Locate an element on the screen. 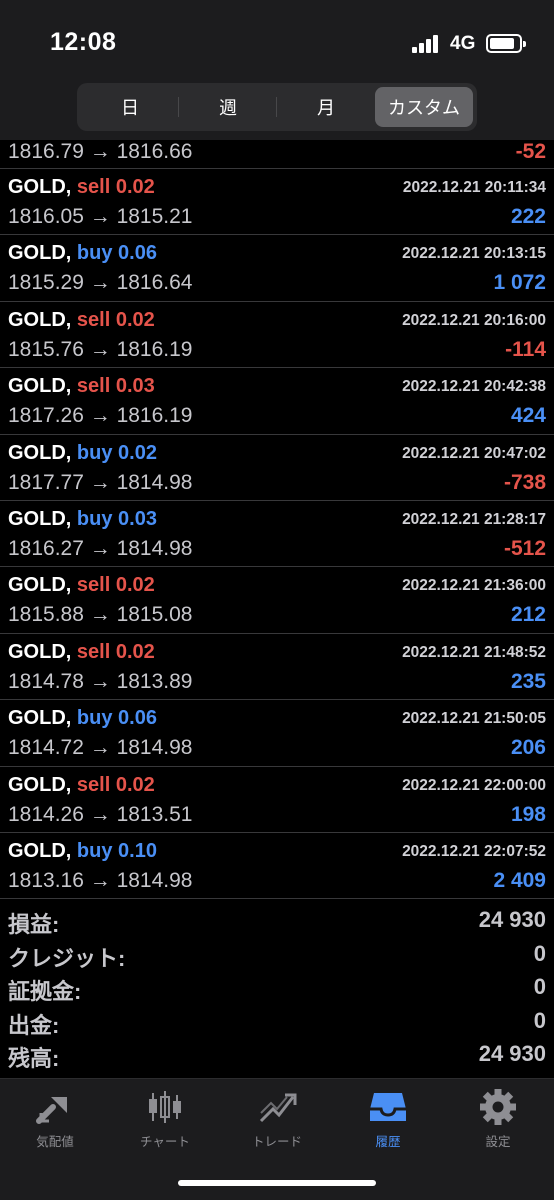 The image size is (554, 1200). summary-row-withdrawal: 出金: 0 is located at coordinates (277, 1023).